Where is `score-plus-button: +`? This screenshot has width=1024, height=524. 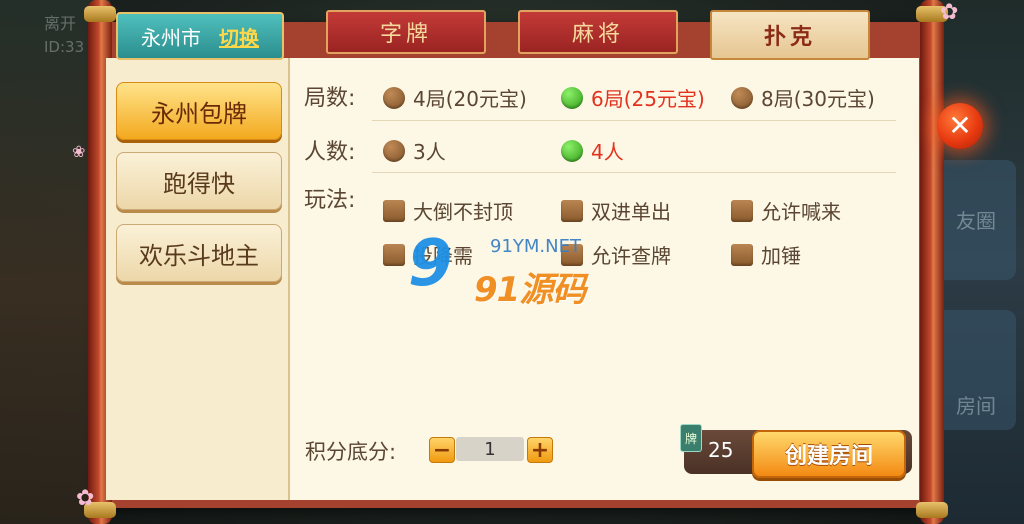 score-plus-button: + is located at coordinates (540, 450).